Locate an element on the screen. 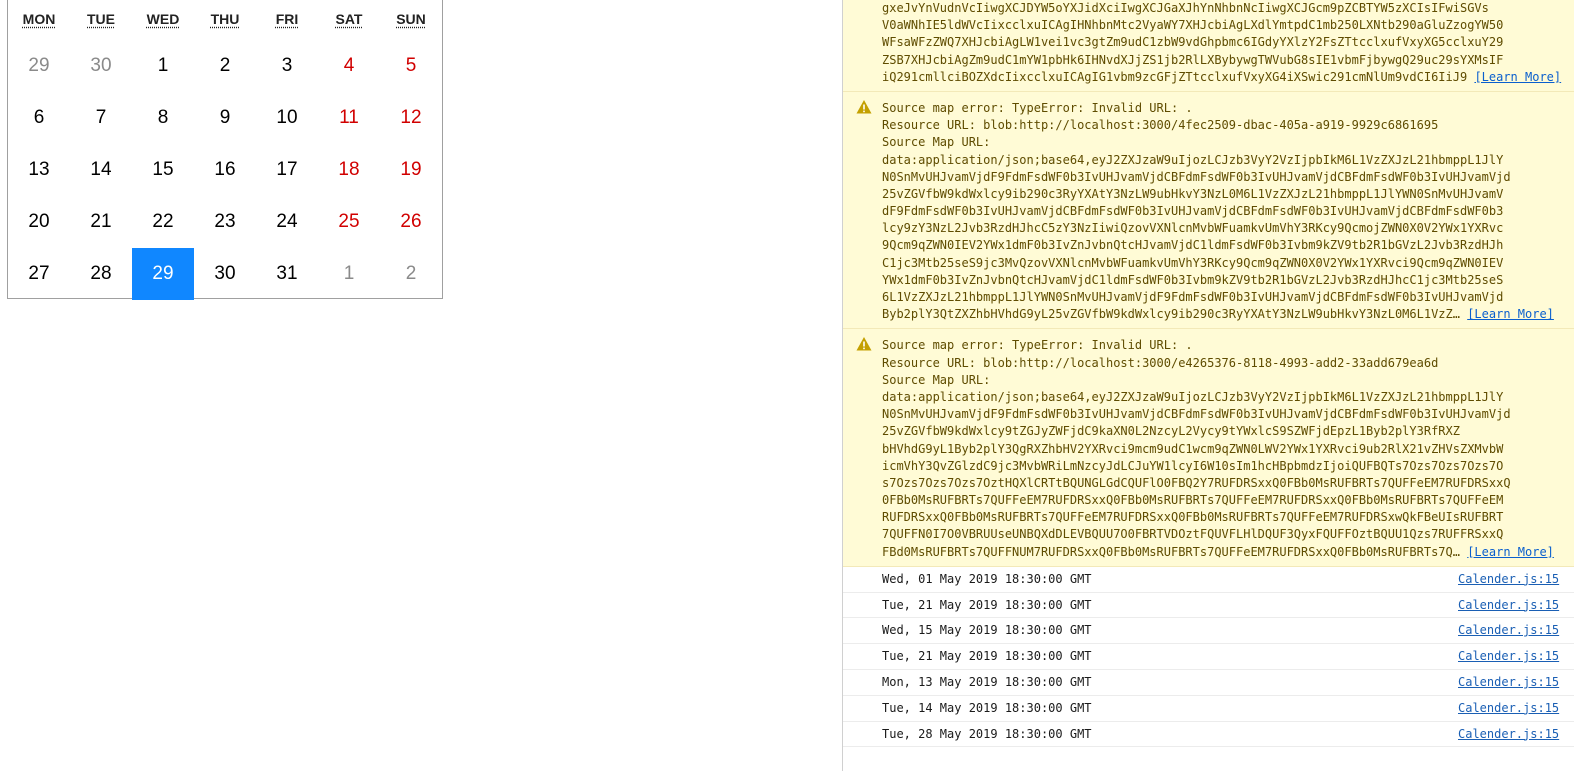  calendar-day: 21 is located at coordinates (101, 222).